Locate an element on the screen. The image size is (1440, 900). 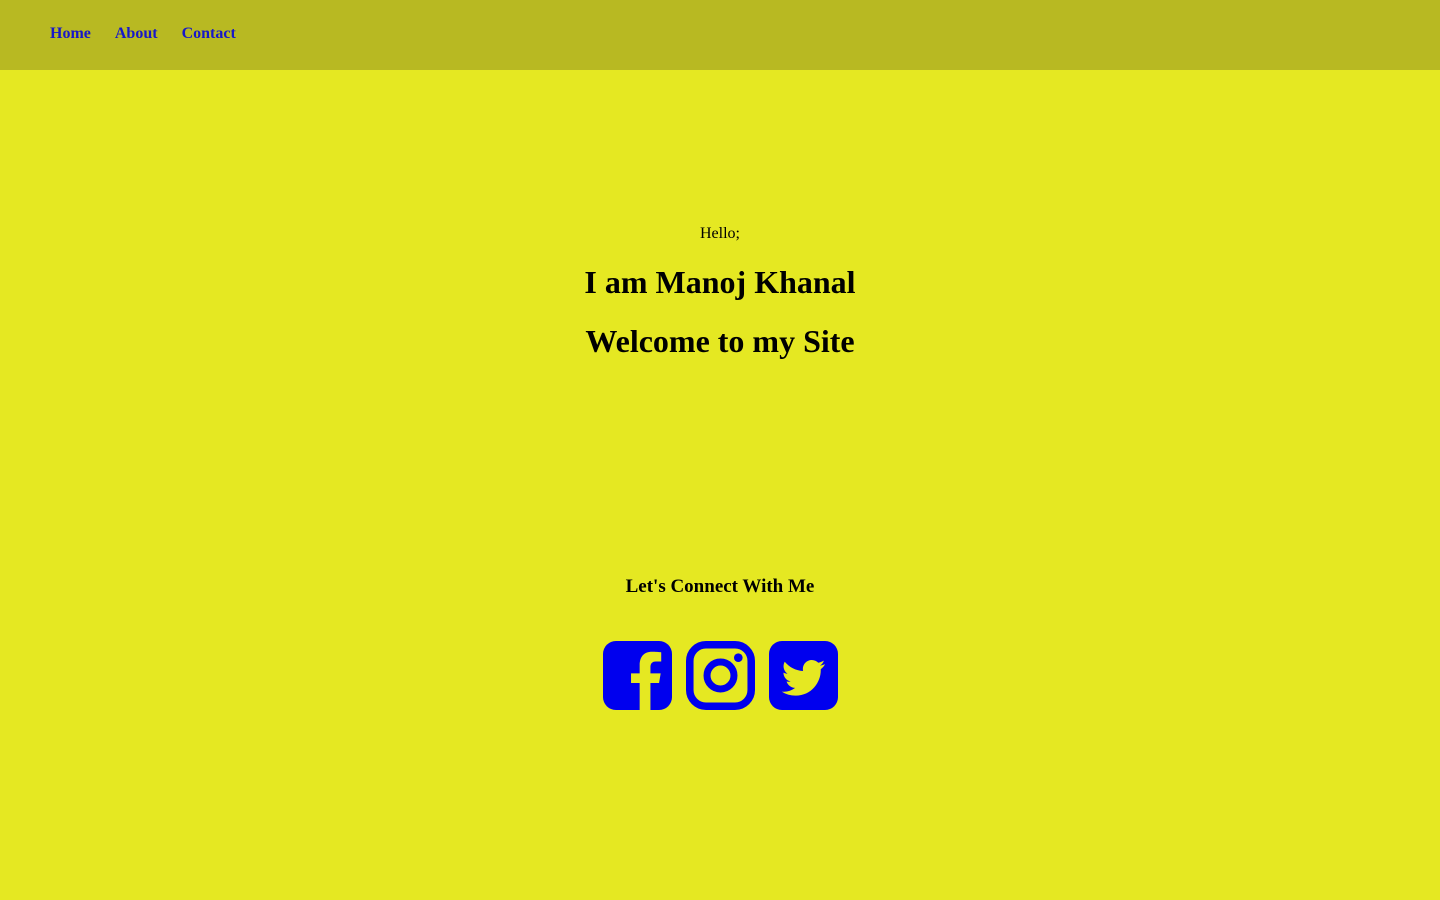
facebook-link is located at coordinates (637, 675).